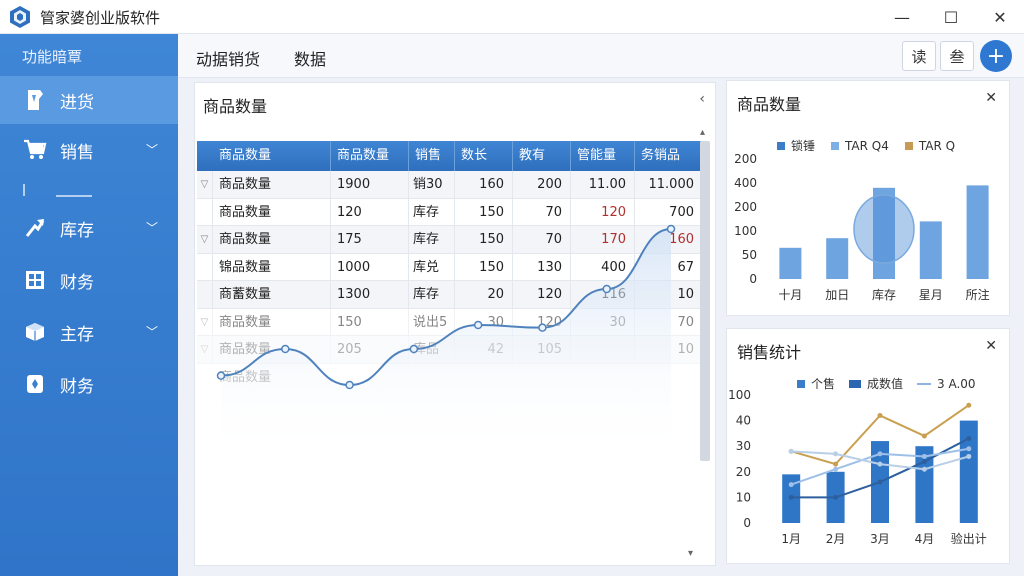 The height and width of the screenshot is (576, 1024). What do you see at coordinates (35, 100) in the screenshot?
I see `tag-icon` at bounding box center [35, 100].